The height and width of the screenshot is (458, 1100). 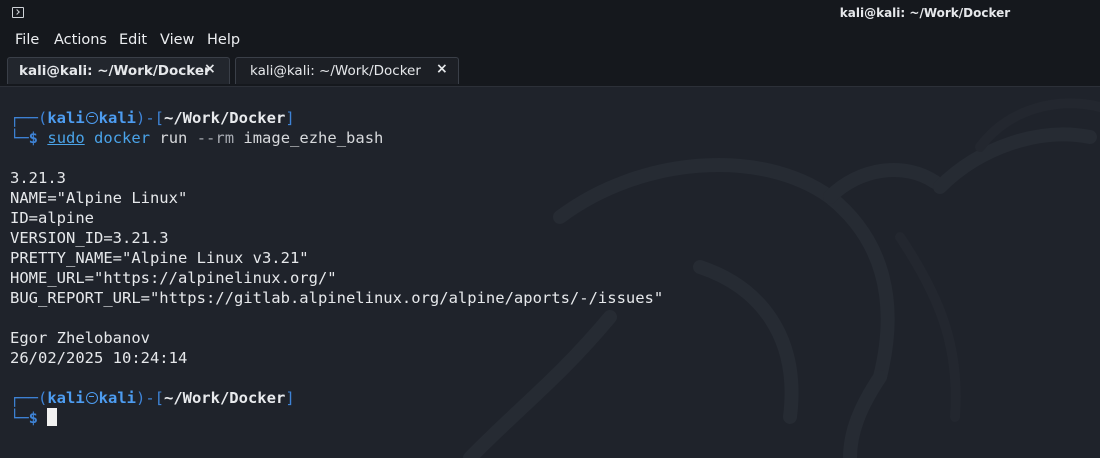 I want to click on prompt-line-2: ┌──(kali kali)-[~/Work/Docker], so click(x=152, y=398).